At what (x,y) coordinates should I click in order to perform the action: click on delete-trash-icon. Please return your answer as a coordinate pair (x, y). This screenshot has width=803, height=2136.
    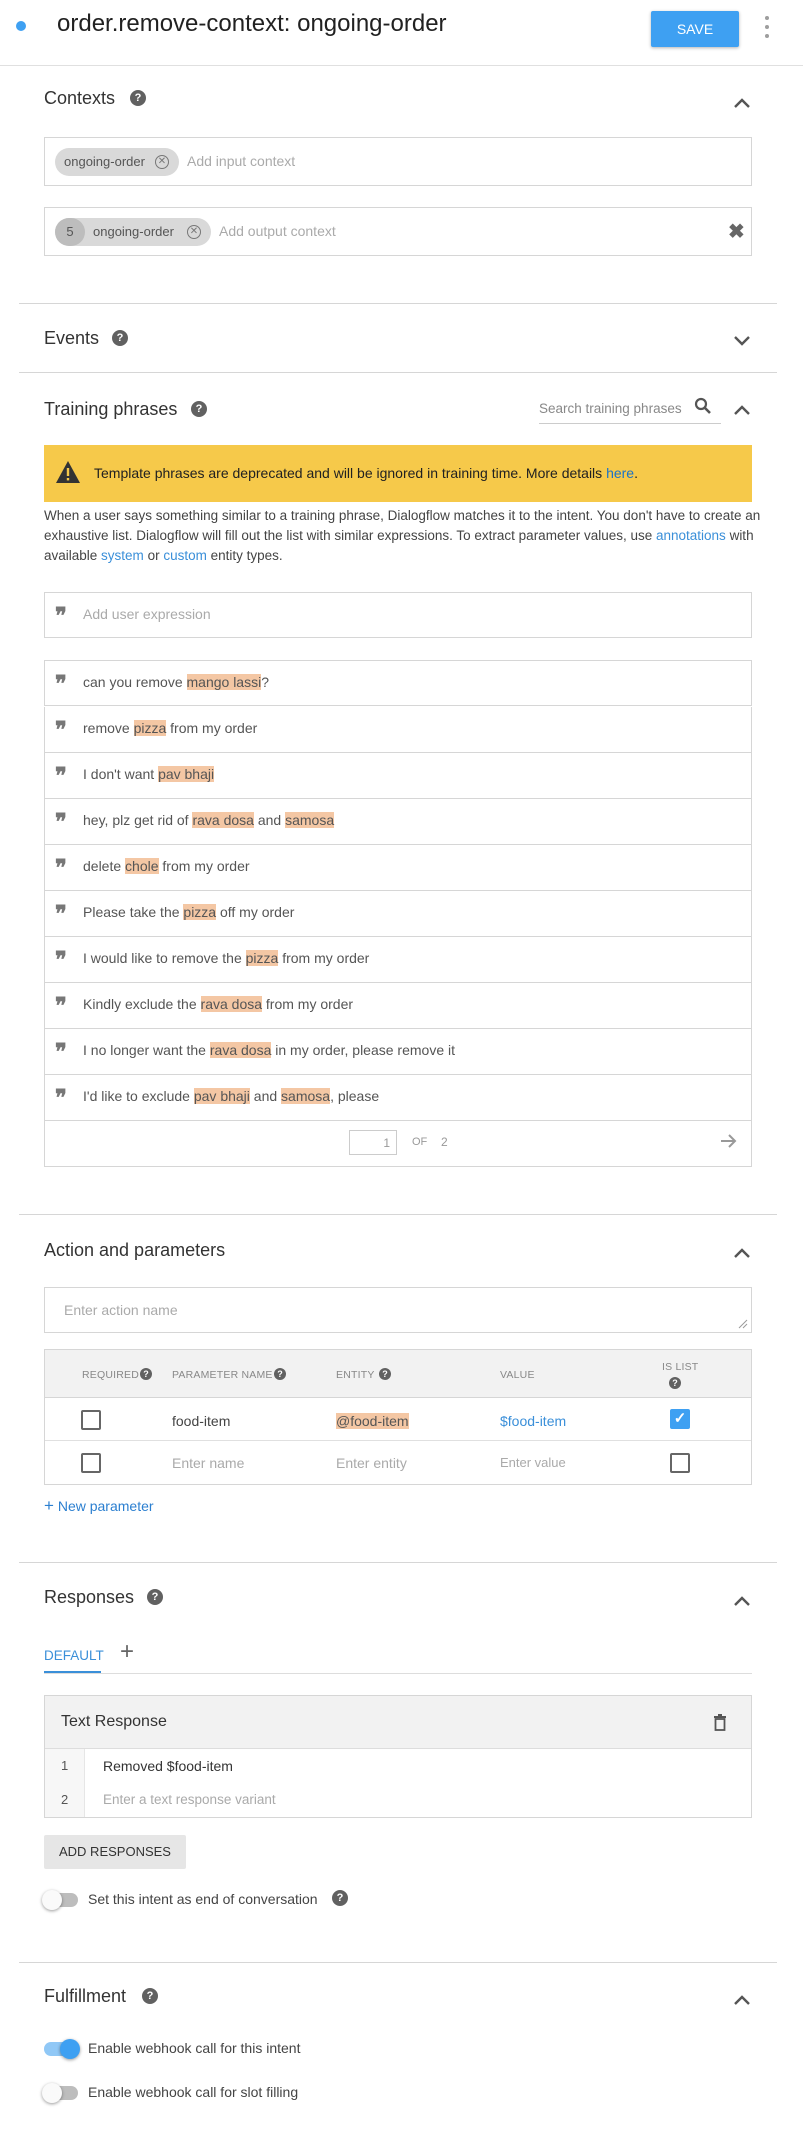
    Looking at the image, I should click on (720, 1722).